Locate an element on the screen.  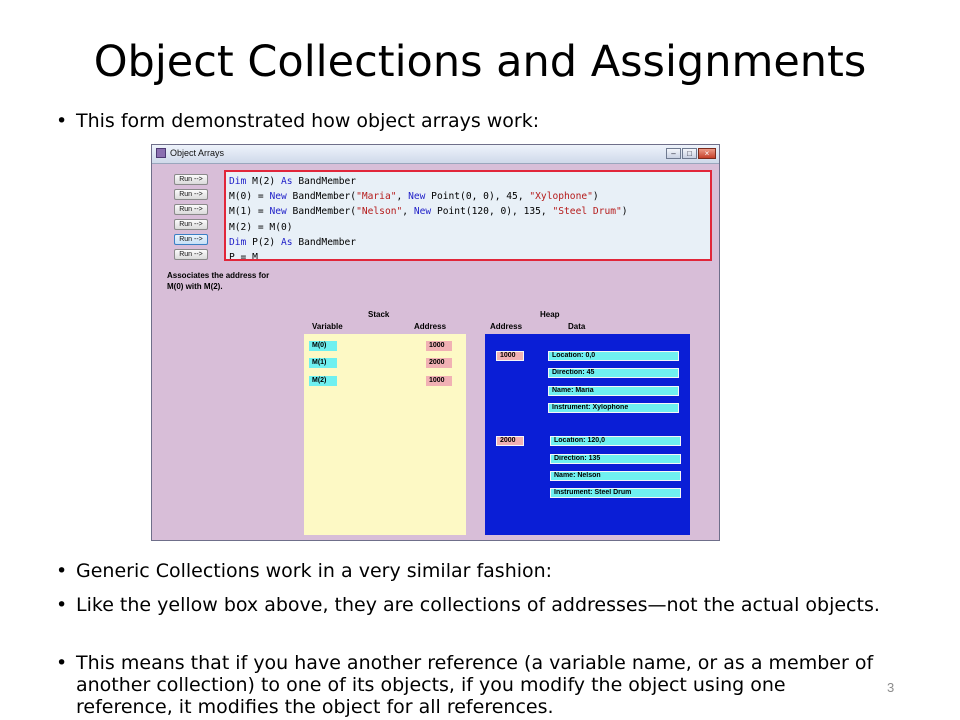
heap-address-cell: 1000 is located at coordinates (510, 356).